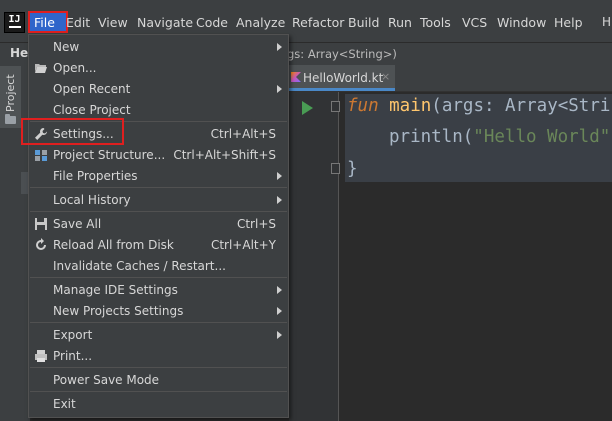 This screenshot has height=421, width=612. What do you see at coordinates (158, 47) in the screenshot?
I see `file-menu-item-new: New` at bounding box center [158, 47].